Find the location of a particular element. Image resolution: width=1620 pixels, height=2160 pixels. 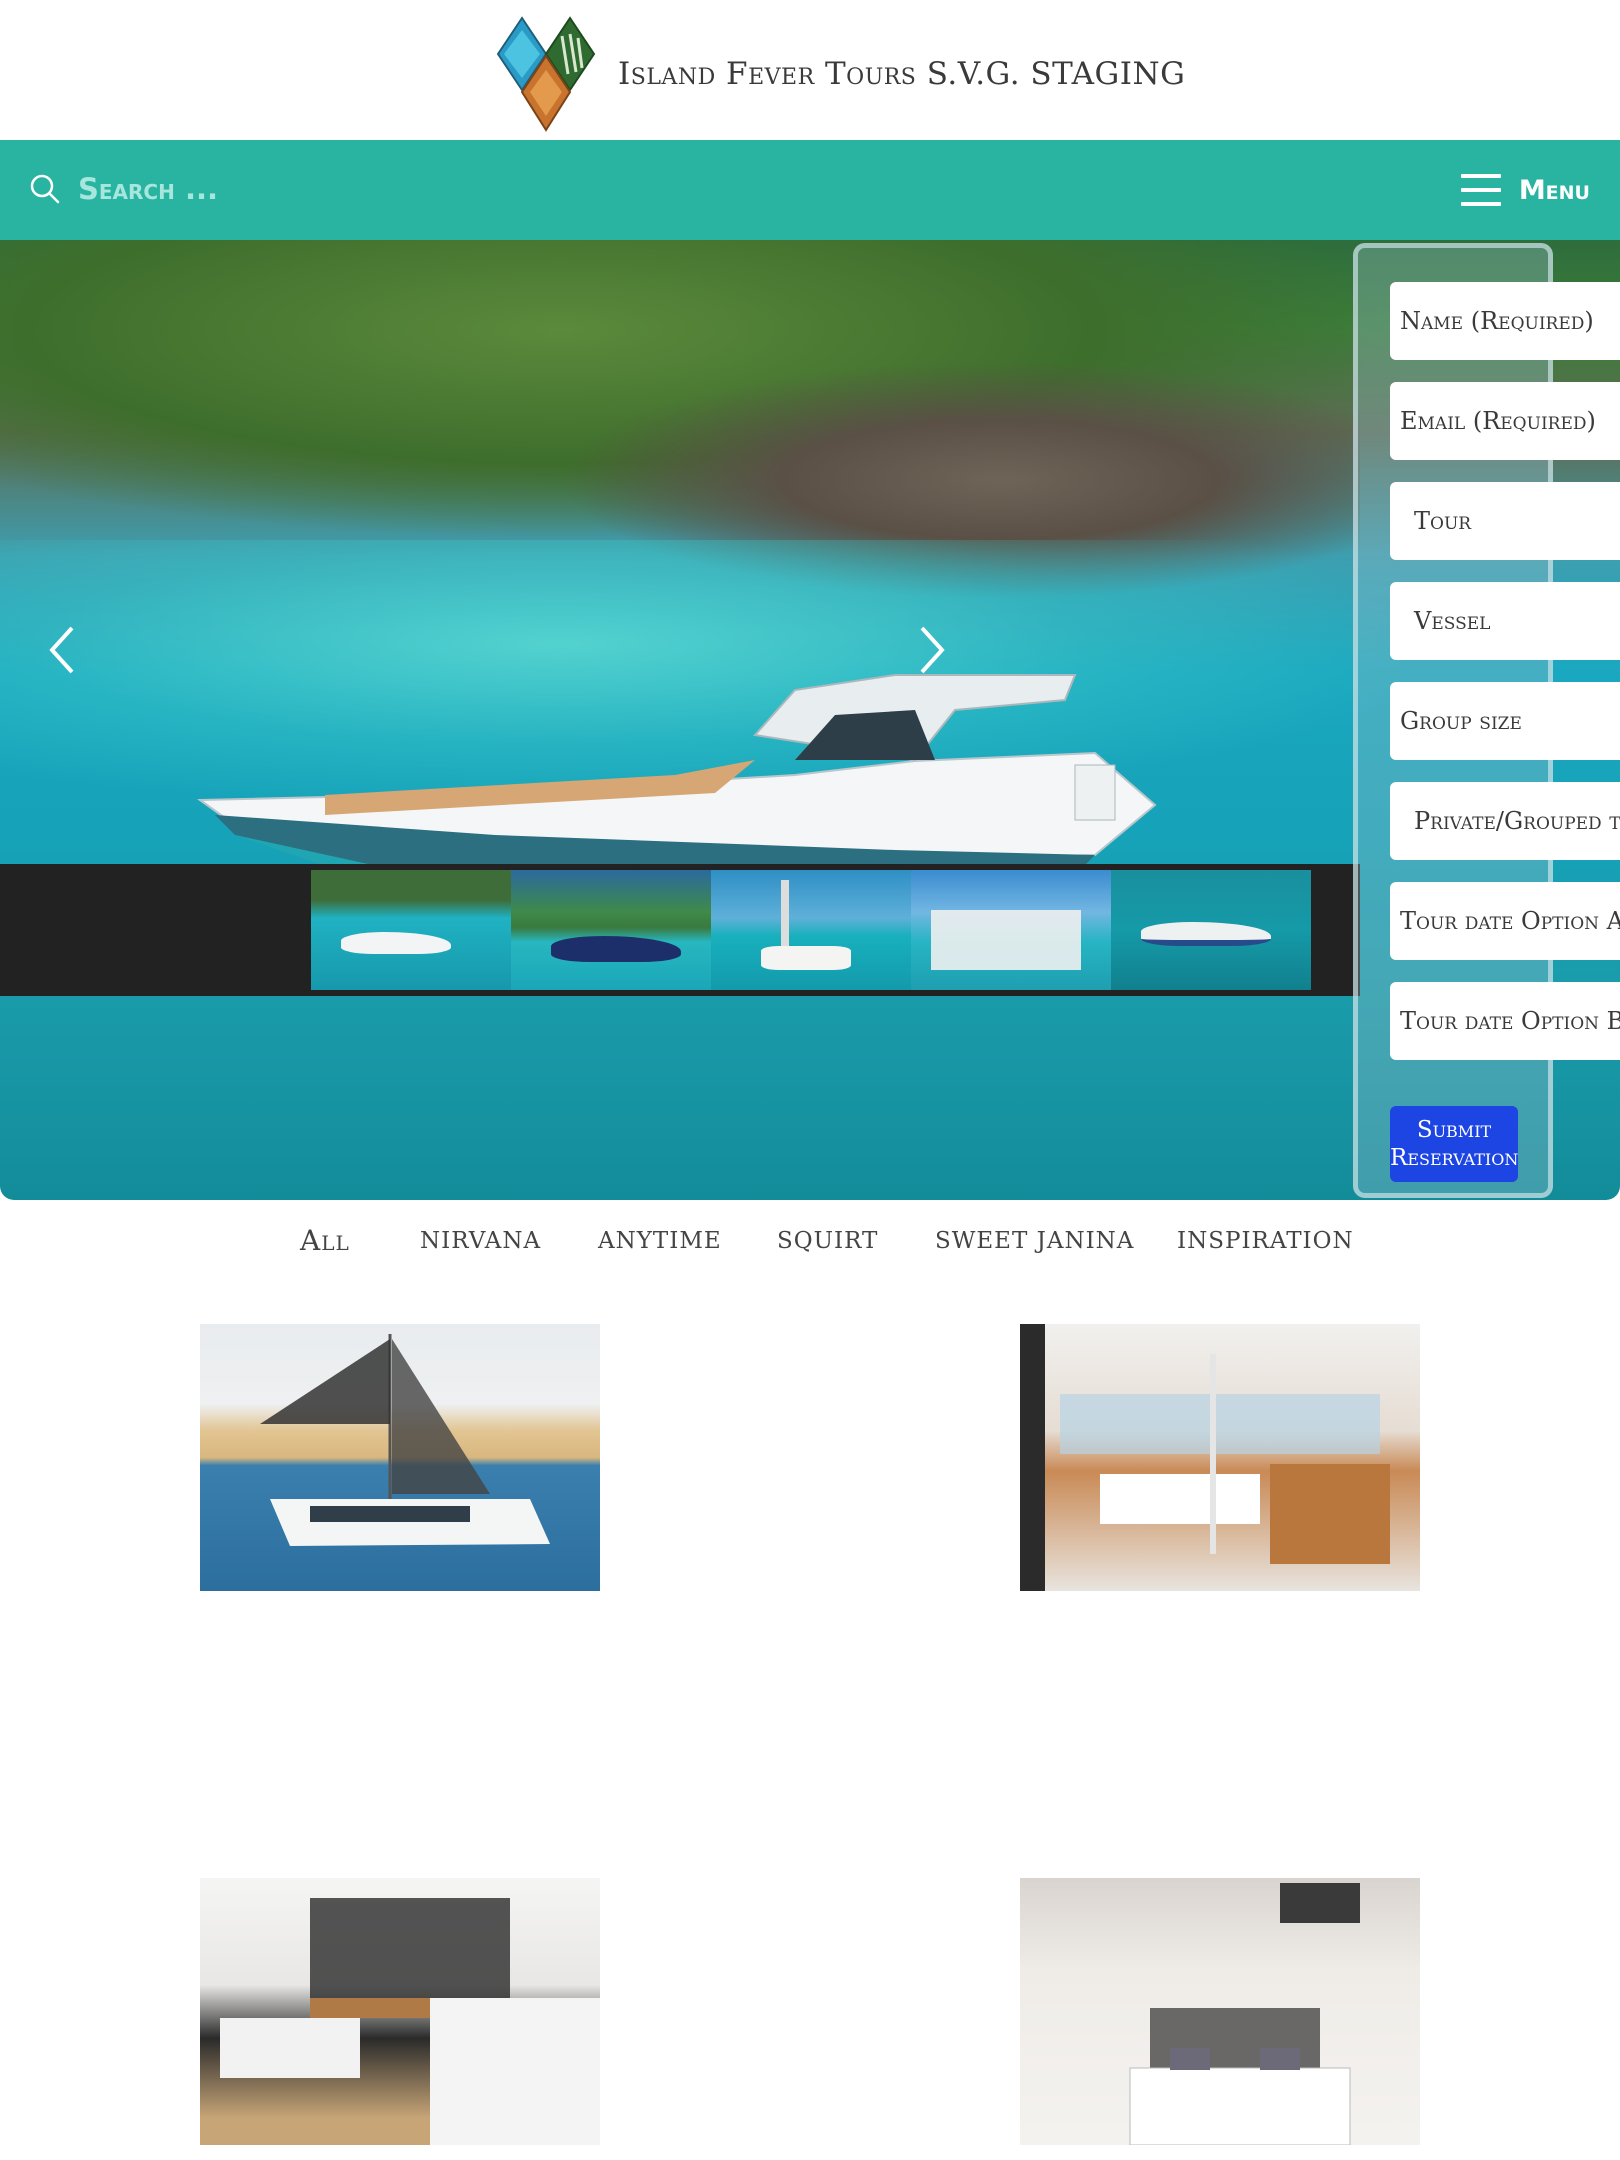

nav-bar: Menu is located at coordinates (810, 190).